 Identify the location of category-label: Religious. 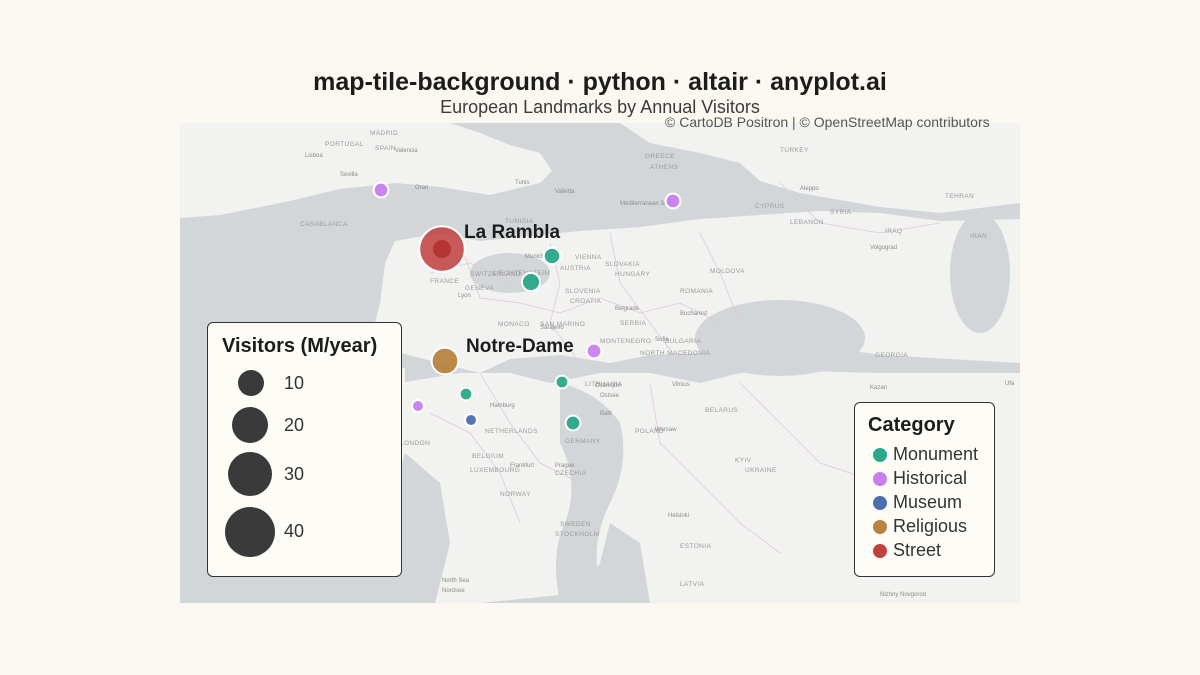
(930, 526).